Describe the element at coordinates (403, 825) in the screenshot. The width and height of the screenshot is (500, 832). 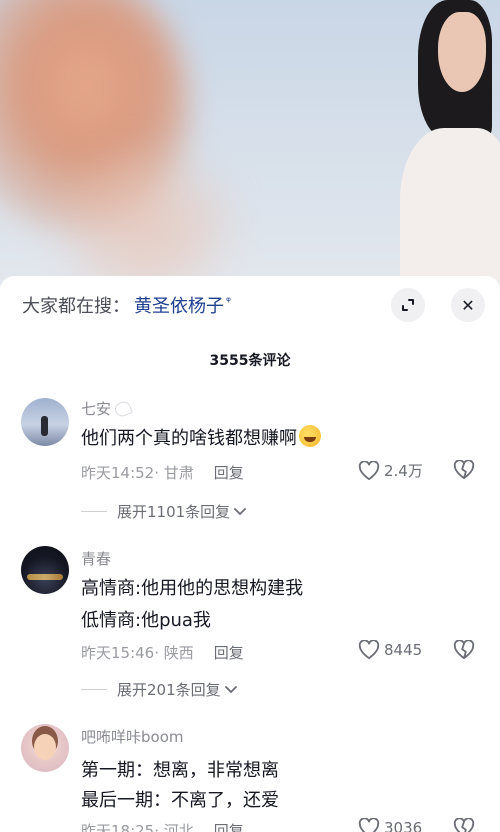
I see `like-count: 3036` at that location.